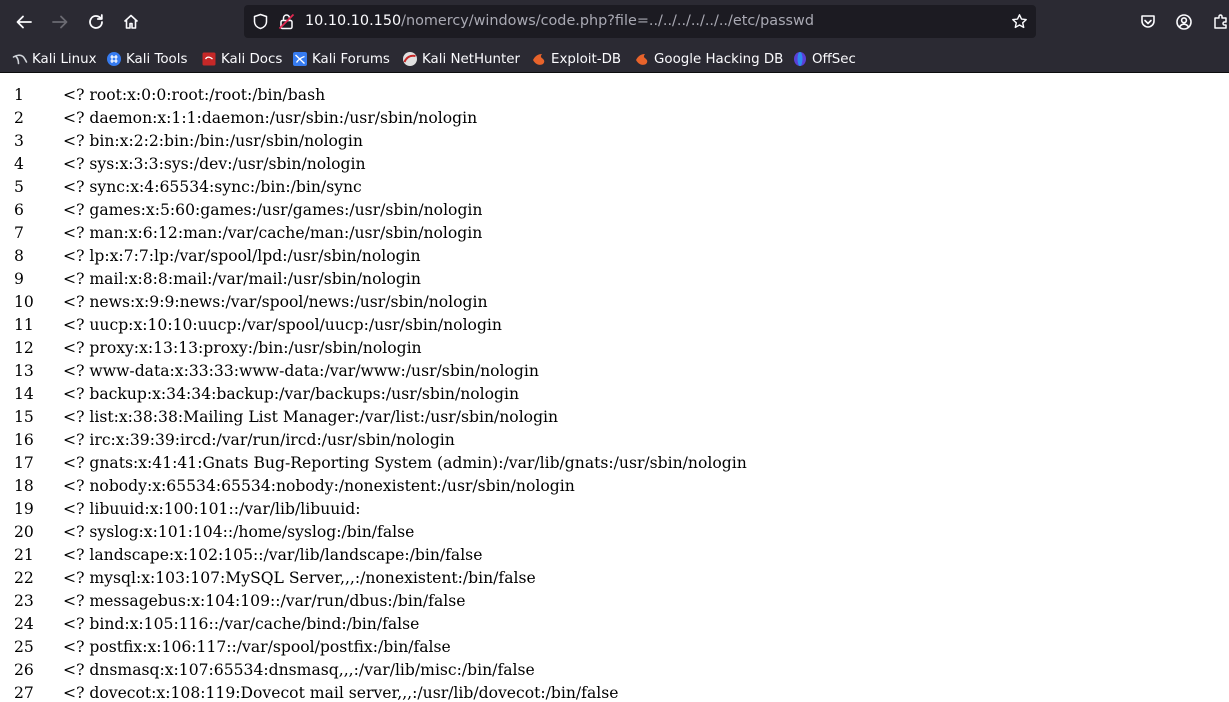 This screenshot has height=702, width=1229. Describe the element at coordinates (54, 59) in the screenshot. I see `bookmark-kali-linux: Kali Linux` at that location.